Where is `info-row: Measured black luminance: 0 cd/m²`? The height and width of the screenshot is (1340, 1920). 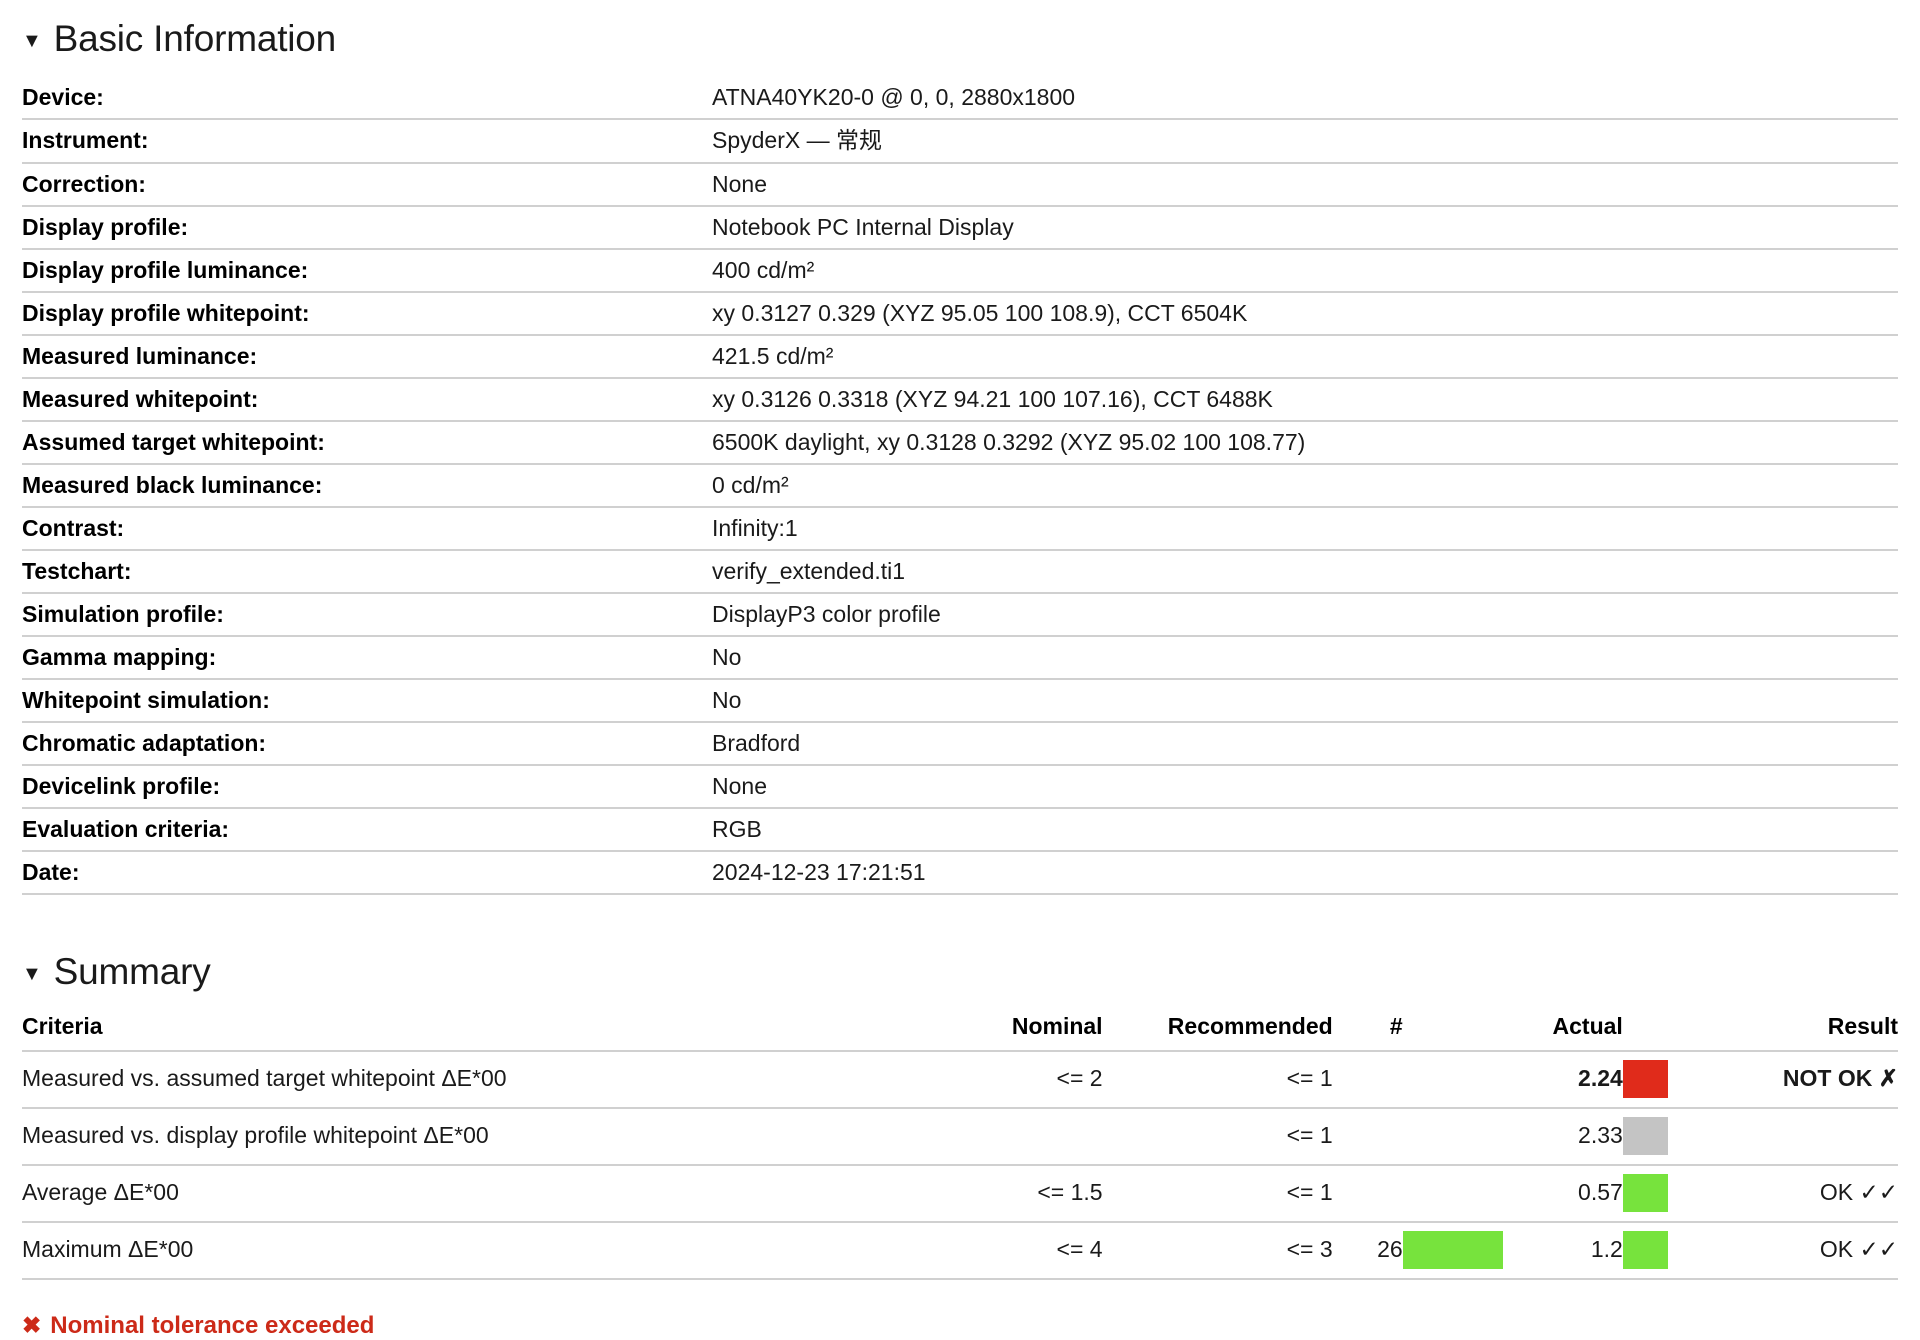
info-row: Measured black luminance: 0 cd/m² is located at coordinates (960, 484).